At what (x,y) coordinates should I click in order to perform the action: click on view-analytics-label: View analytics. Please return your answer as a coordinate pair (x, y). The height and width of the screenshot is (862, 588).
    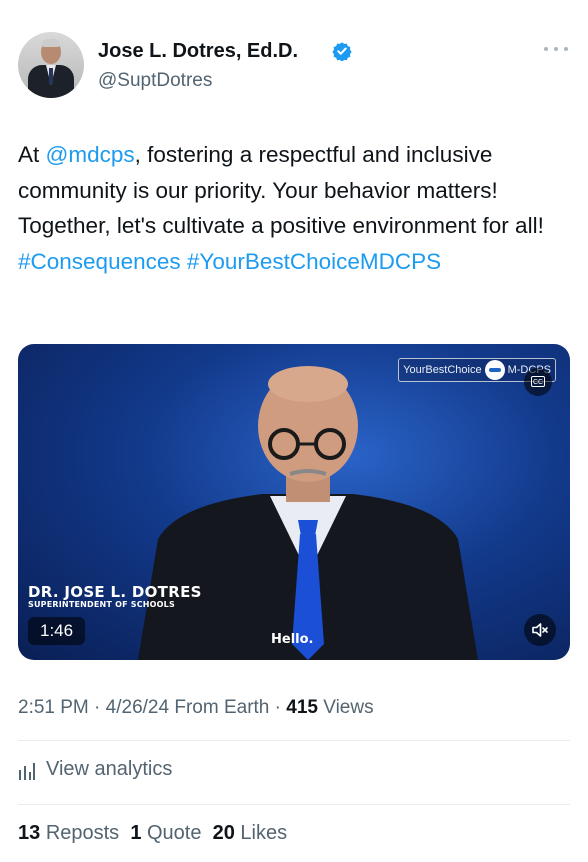
    Looking at the image, I should click on (109, 769).